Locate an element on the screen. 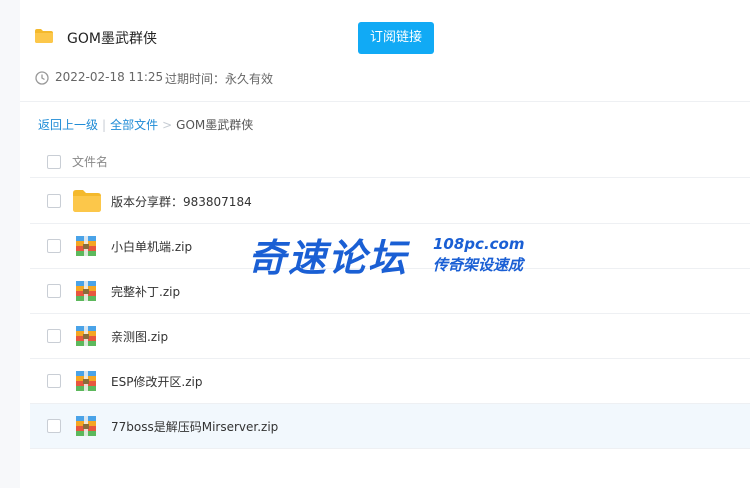 The height and width of the screenshot is (488, 750). breadcrumb: 返回上一级 | 全部文件 > GOM墨武群侠 is located at coordinates (145, 124).